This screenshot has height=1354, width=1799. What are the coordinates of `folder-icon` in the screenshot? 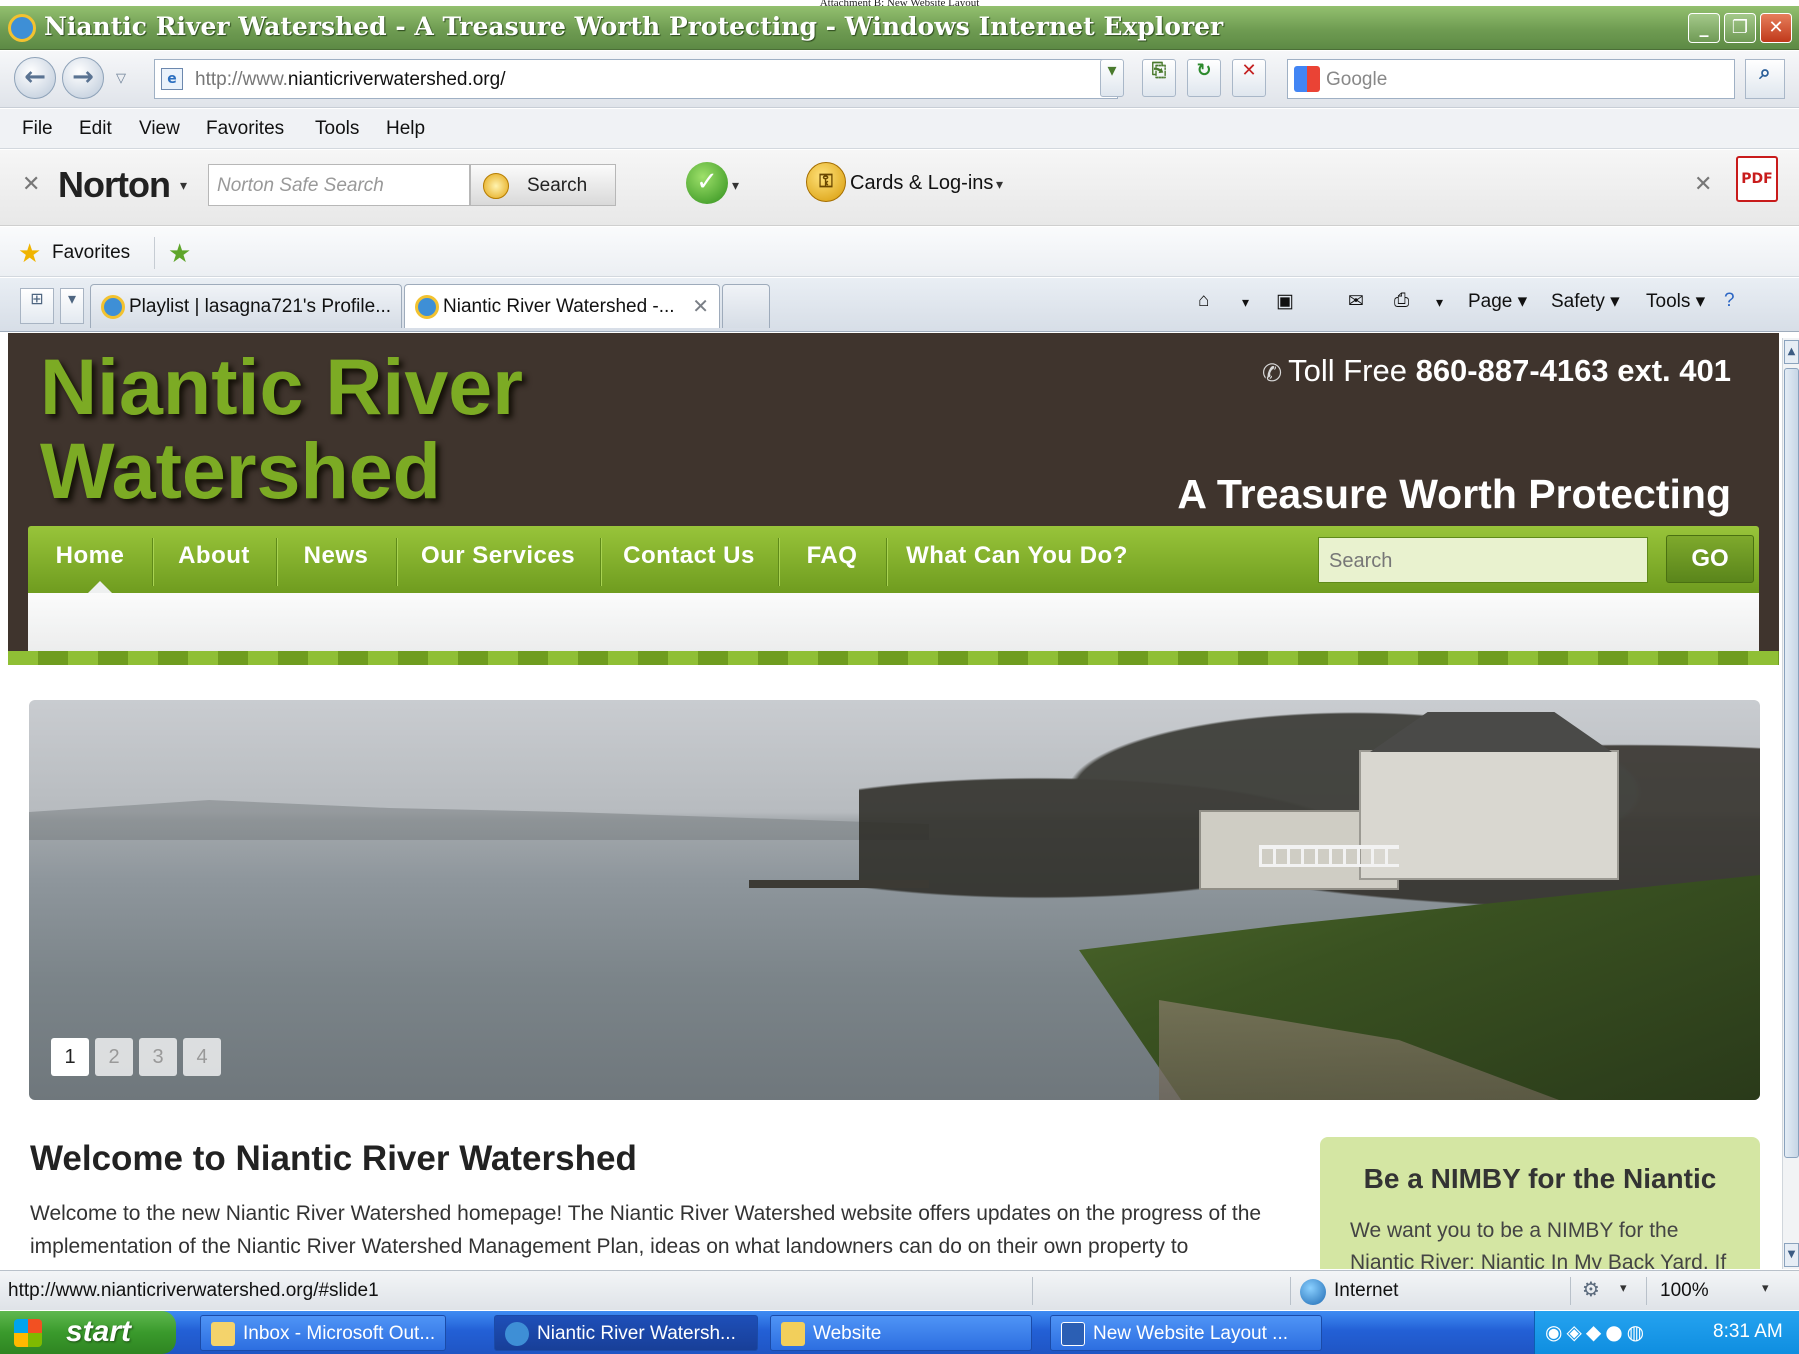 It's located at (793, 1334).